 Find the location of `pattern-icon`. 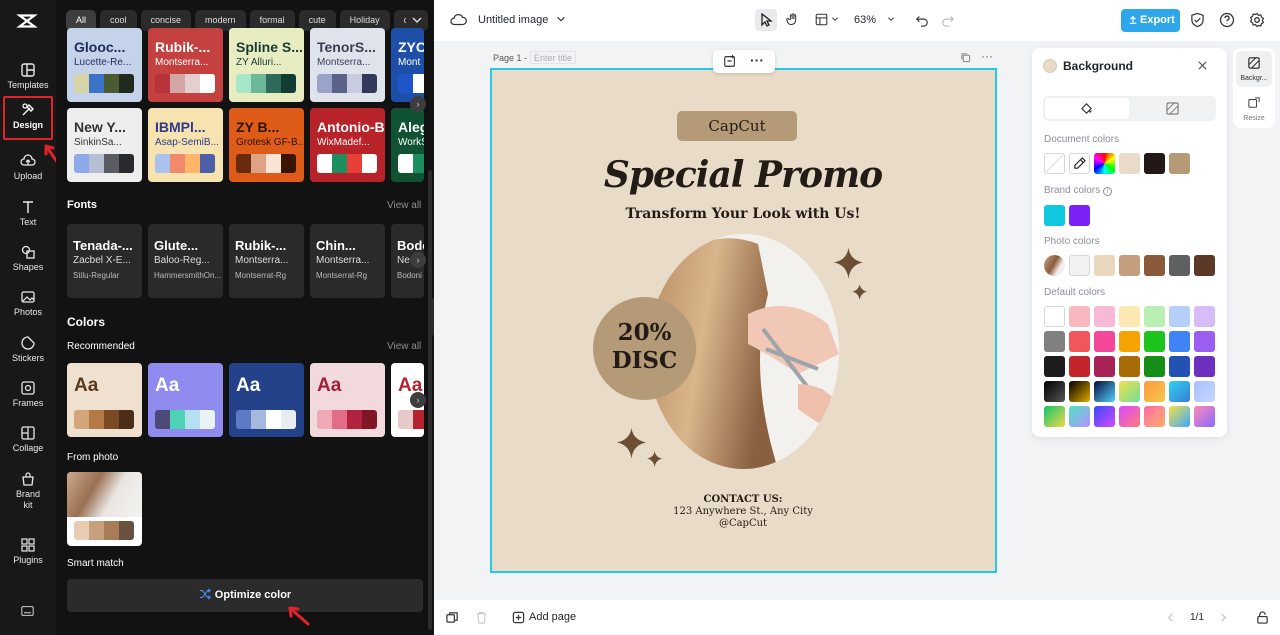

pattern-icon is located at coordinates (1172, 108).